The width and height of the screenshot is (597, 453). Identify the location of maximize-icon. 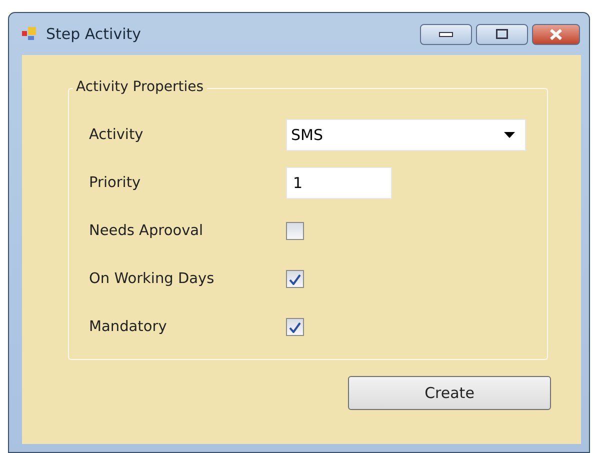
(502, 34).